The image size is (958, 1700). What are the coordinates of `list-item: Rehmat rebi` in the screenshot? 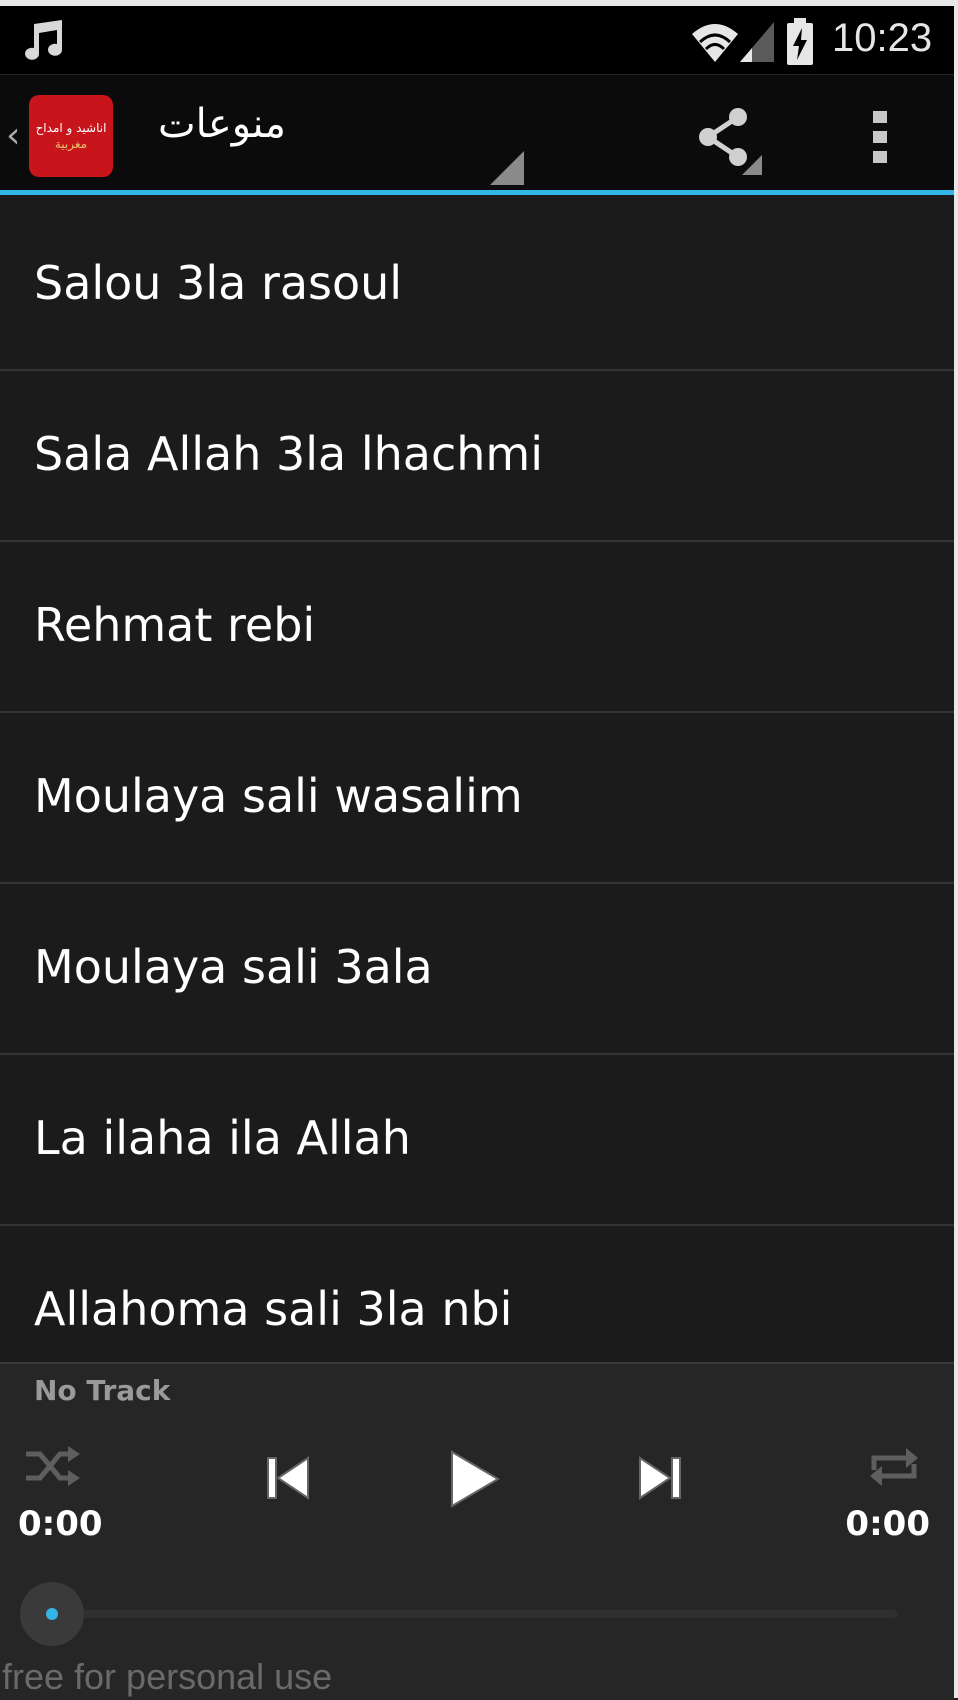 It's located at (477, 627).